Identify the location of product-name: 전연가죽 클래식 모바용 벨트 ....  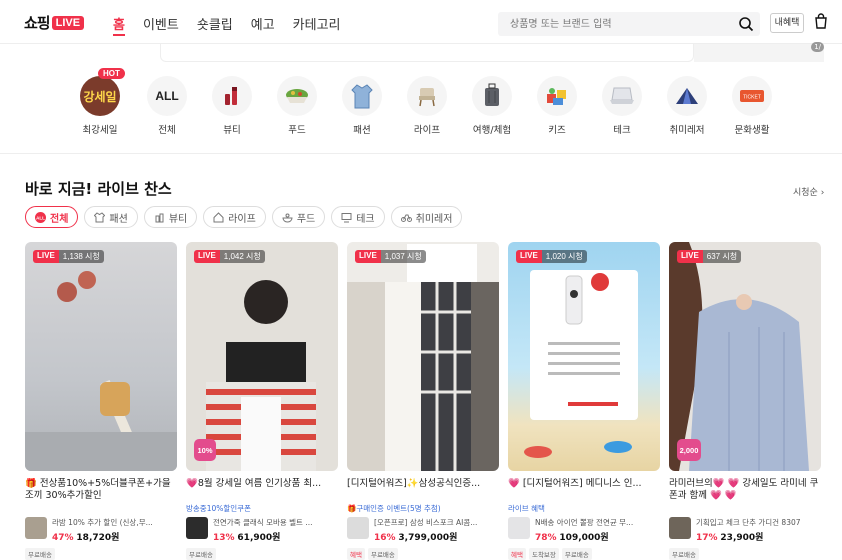
(263, 522).